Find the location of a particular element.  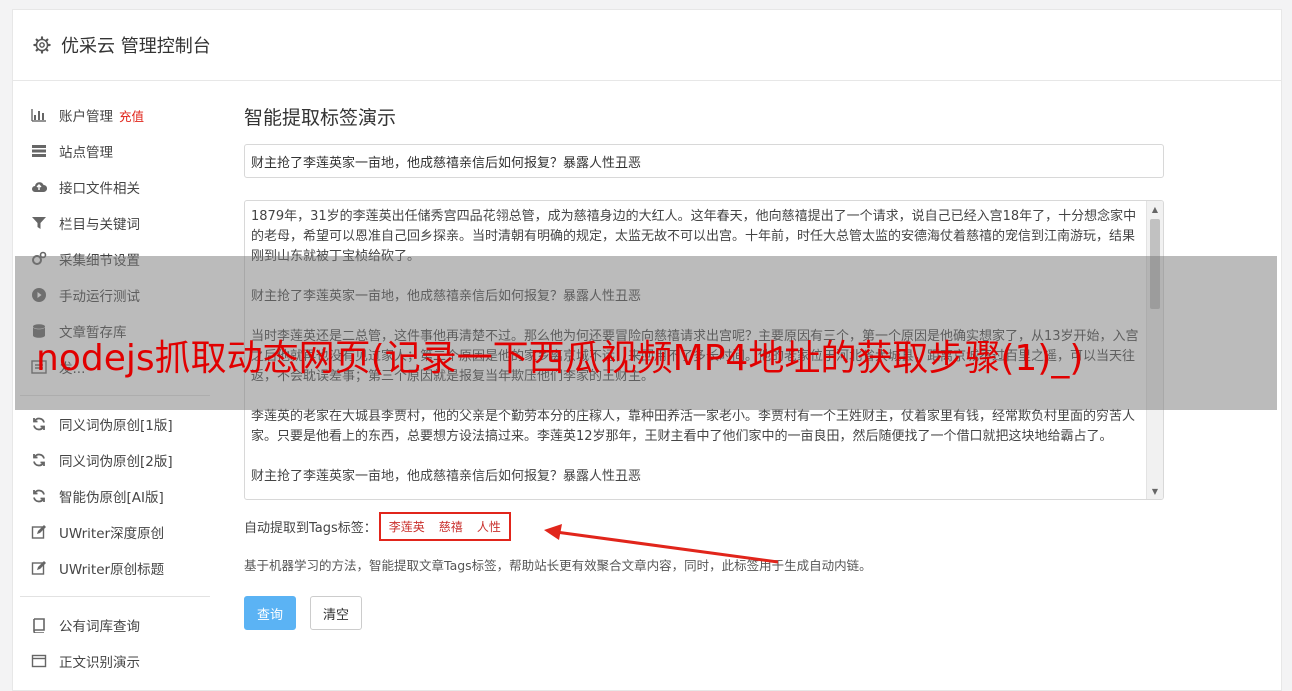

tags-label: 自动提取到Tags标签： is located at coordinates (310, 528).